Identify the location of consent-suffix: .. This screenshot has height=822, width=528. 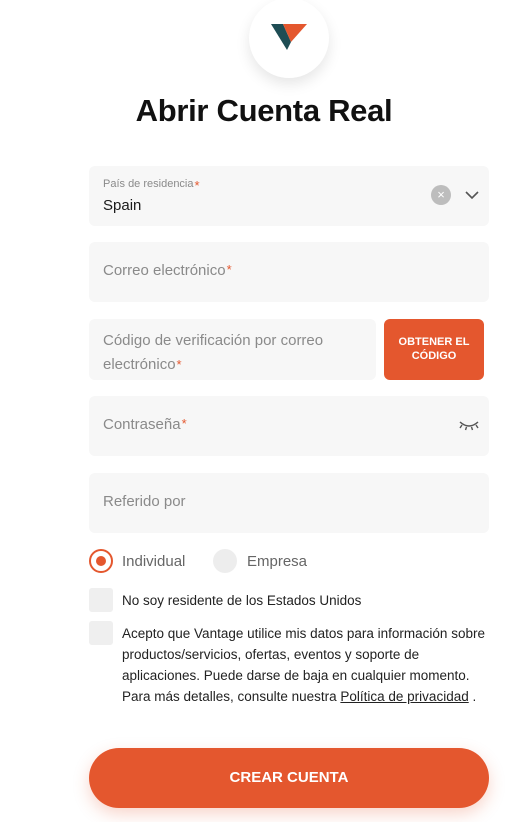
(474, 696).